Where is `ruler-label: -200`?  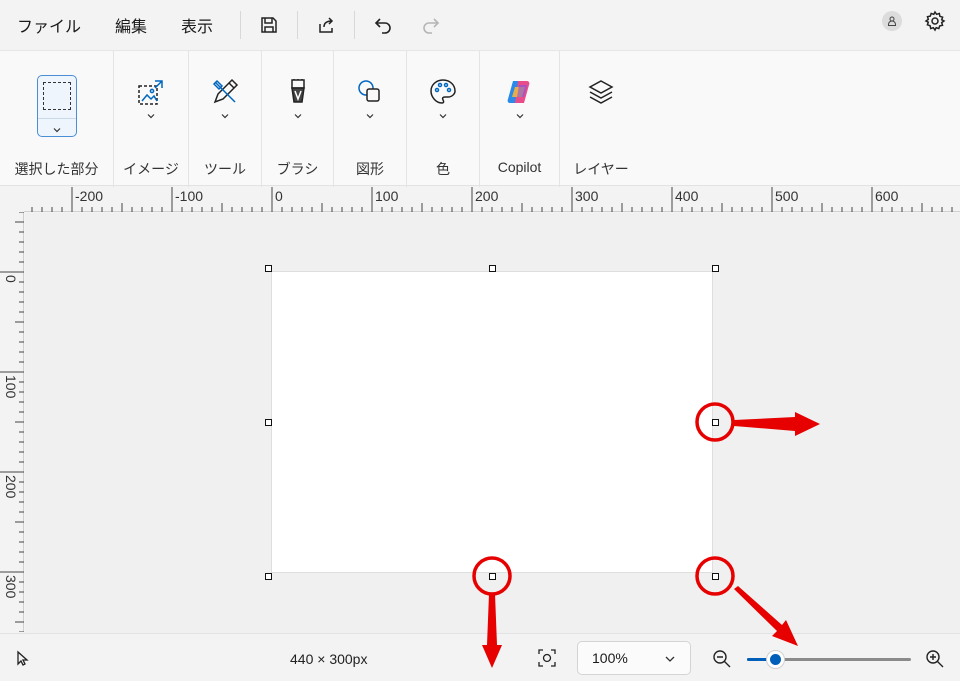
ruler-label: -200 is located at coordinates (89, 196).